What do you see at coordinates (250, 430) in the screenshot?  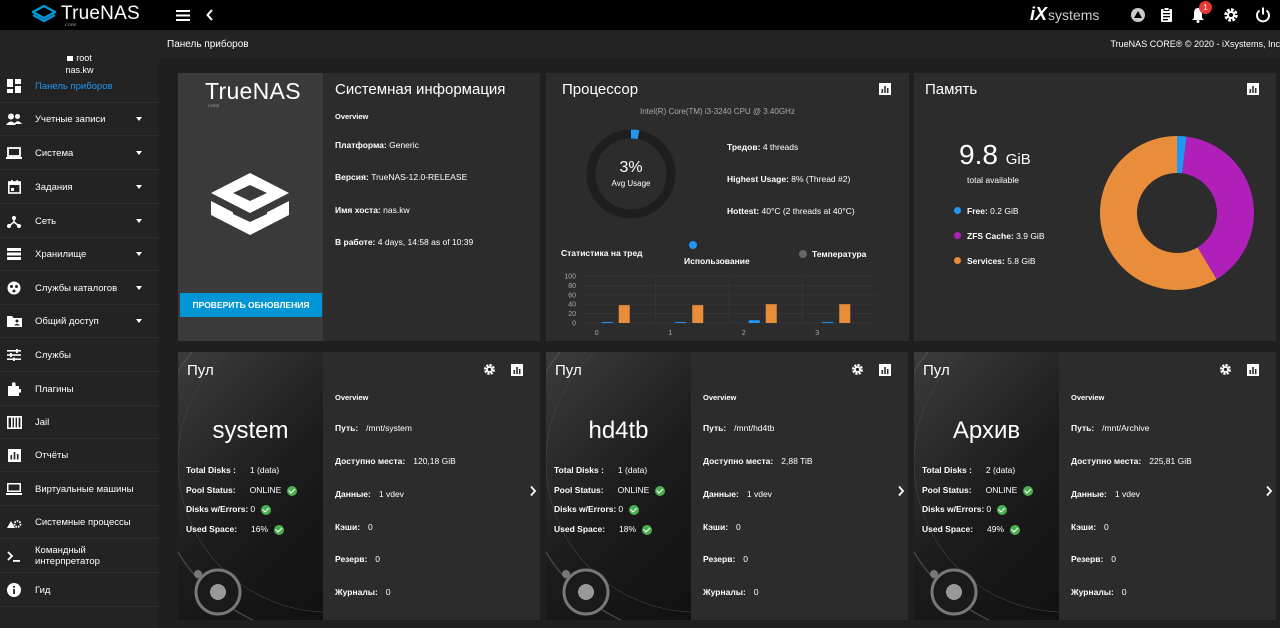 I see `pool-name: system` at bounding box center [250, 430].